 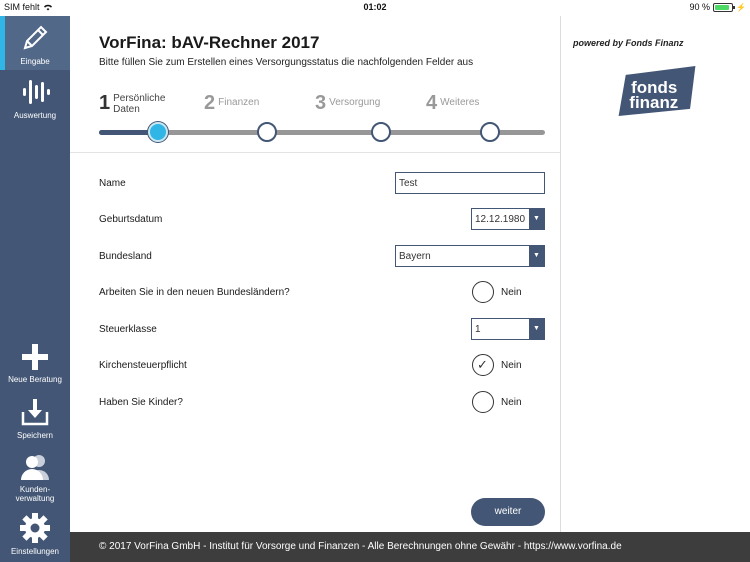 I want to click on sidebar-item-label: Auswertung, so click(x=35, y=115).